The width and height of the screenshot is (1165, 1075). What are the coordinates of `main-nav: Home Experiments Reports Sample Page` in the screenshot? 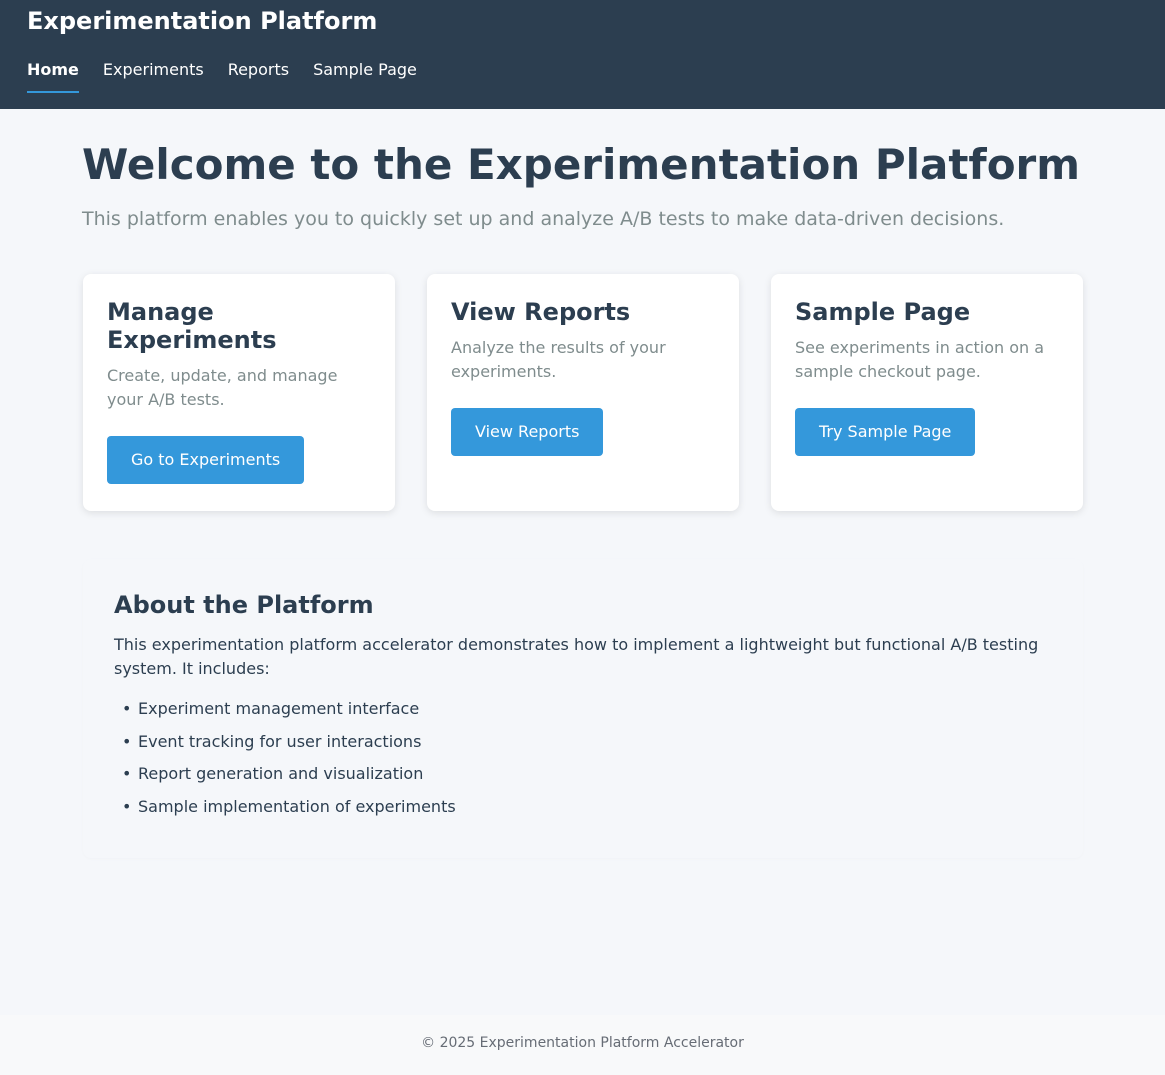 It's located at (234, 75).